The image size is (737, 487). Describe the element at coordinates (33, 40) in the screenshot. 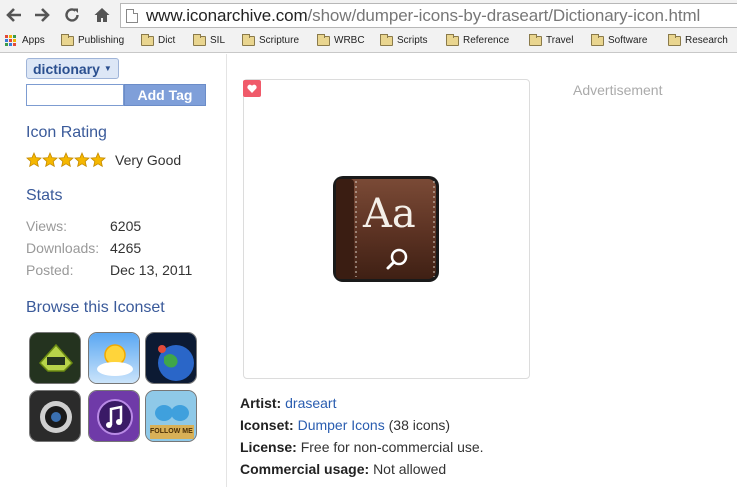

I see `bookmark-label: Apps` at that location.